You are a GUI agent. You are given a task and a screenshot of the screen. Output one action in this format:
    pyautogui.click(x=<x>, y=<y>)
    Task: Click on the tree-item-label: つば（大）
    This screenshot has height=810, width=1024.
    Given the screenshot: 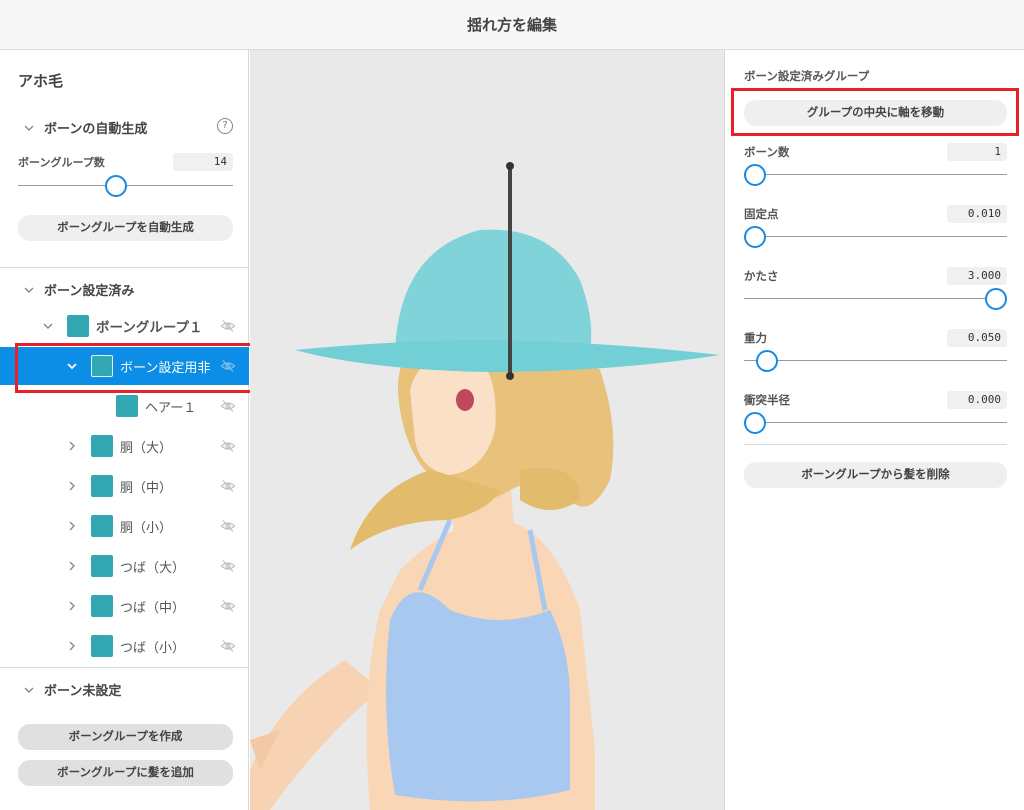 What is the action you would take?
    pyautogui.click(x=153, y=568)
    